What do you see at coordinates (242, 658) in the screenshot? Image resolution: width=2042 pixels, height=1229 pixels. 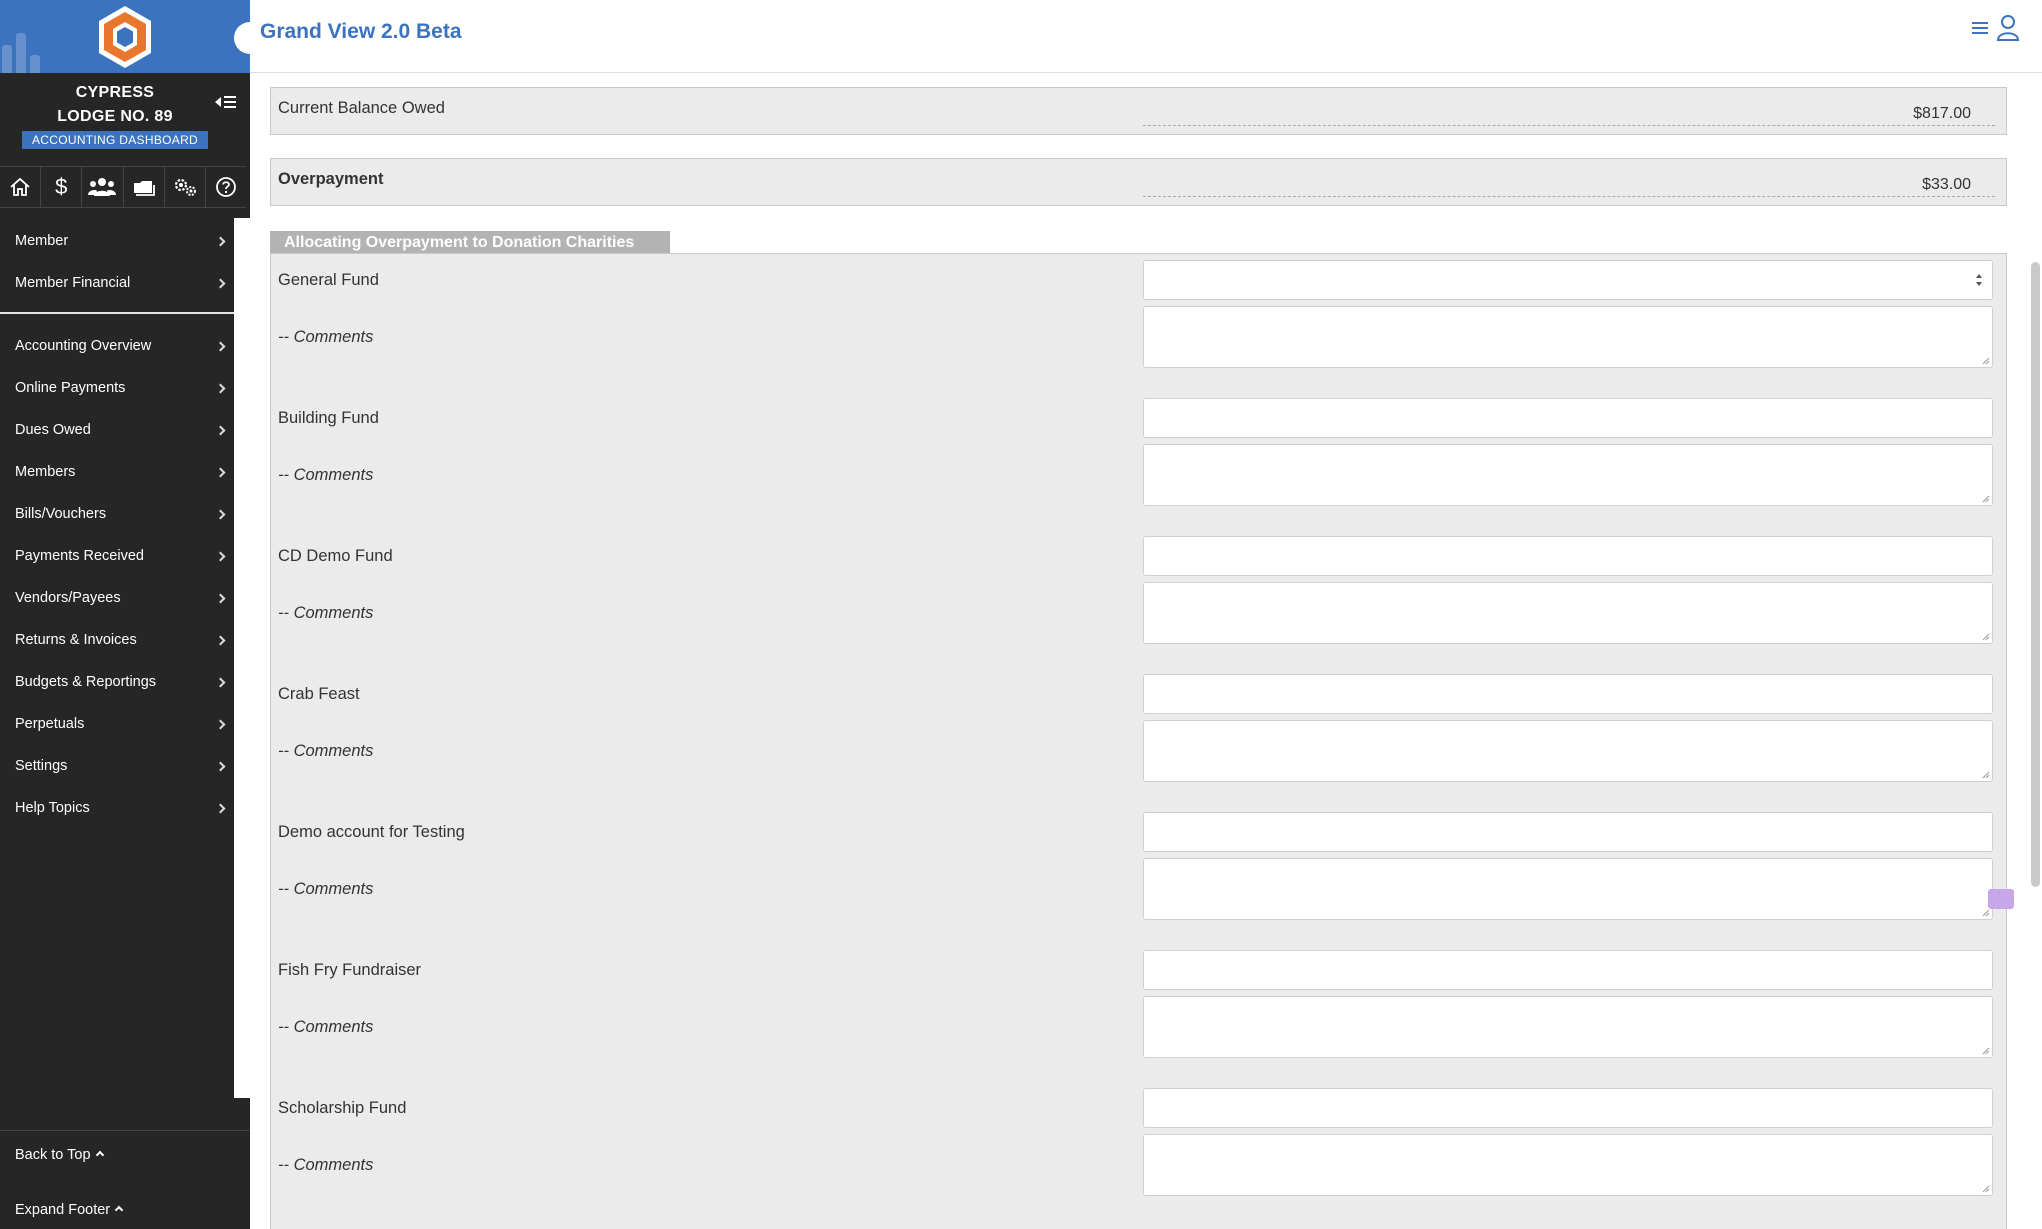 I see `sidebar-scrollbar-track` at bounding box center [242, 658].